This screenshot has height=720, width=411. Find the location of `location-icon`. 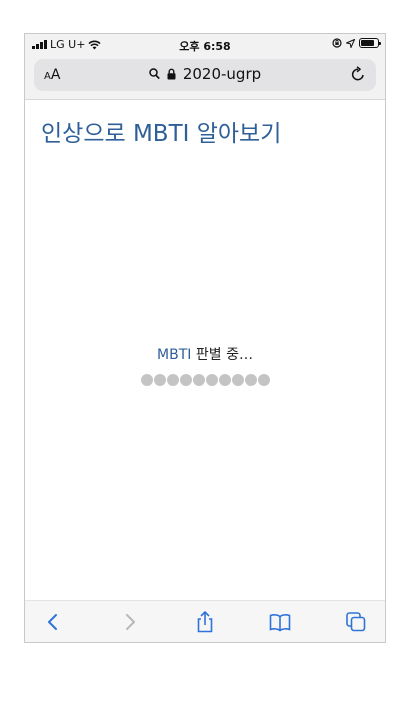

location-icon is located at coordinates (350, 43).